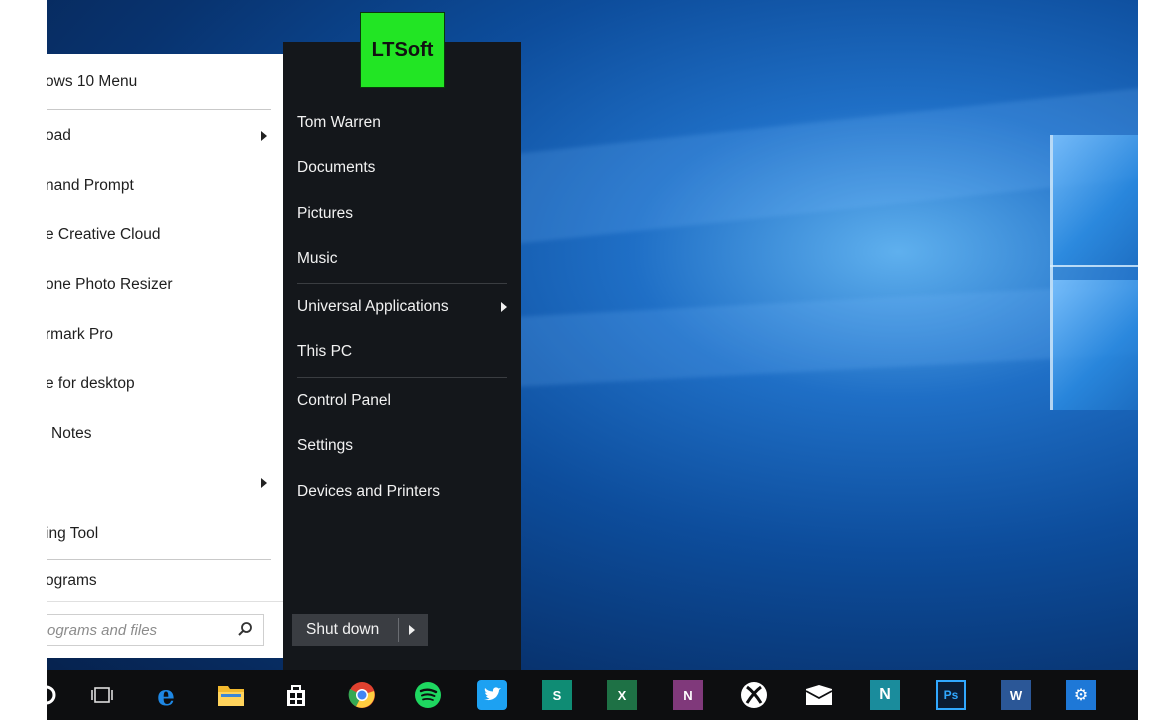 The image size is (1170, 720). Describe the element at coordinates (587, 695) in the screenshot. I see `taskbar: e S X N N Ps W ⚙` at that location.